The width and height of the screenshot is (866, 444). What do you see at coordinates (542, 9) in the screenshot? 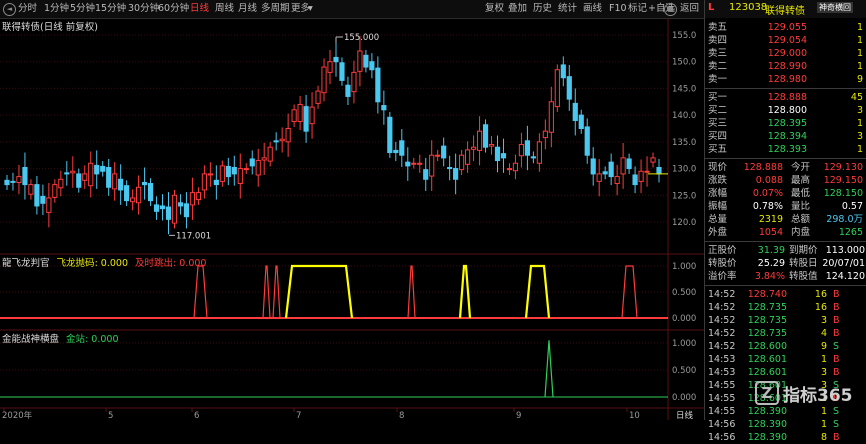
I see `toolbar-button-2: 历史` at bounding box center [542, 9].